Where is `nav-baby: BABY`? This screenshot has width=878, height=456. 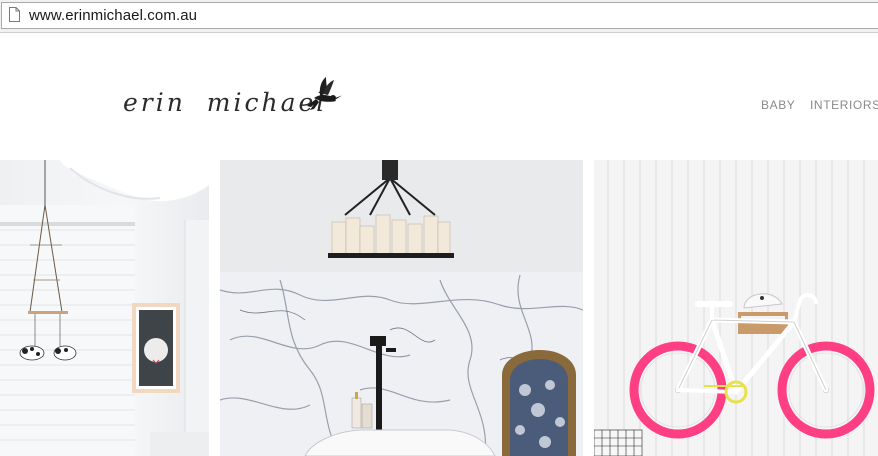
nav-baby: BABY is located at coordinates (778, 105).